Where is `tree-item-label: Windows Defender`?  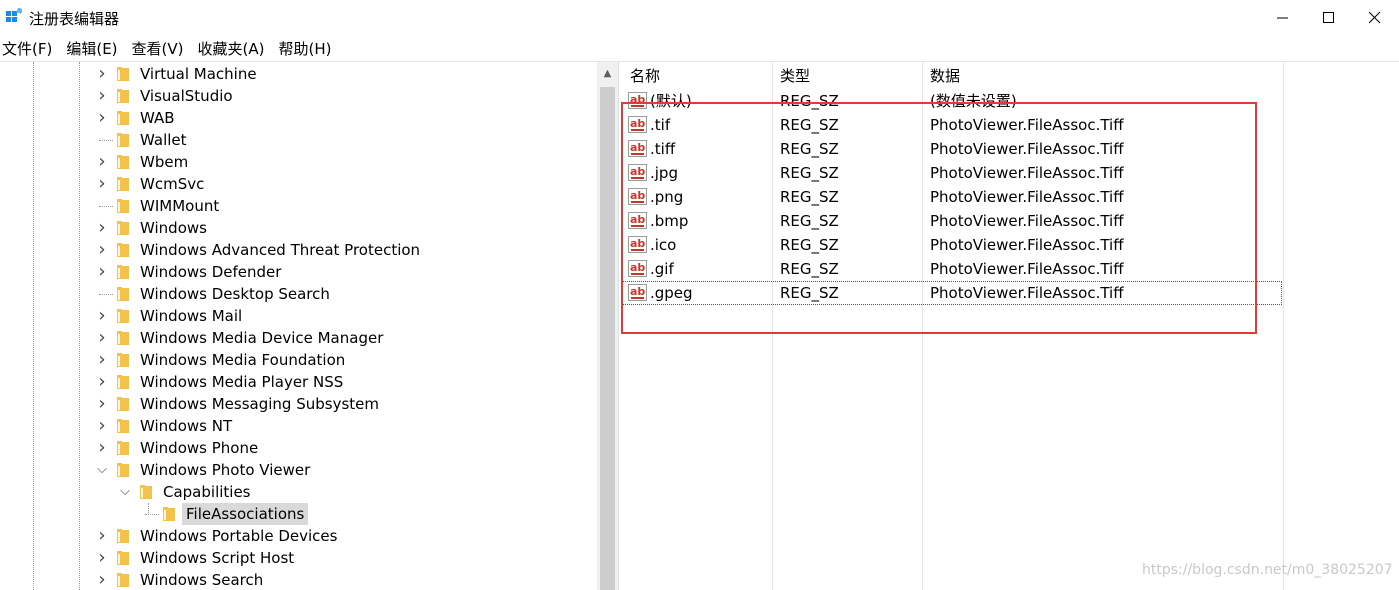 tree-item-label: Windows Defender is located at coordinates (211, 272).